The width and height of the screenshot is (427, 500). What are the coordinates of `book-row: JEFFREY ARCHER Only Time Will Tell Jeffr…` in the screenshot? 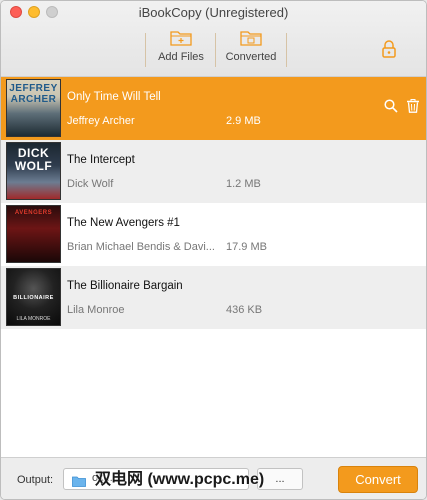 It's located at (213, 108).